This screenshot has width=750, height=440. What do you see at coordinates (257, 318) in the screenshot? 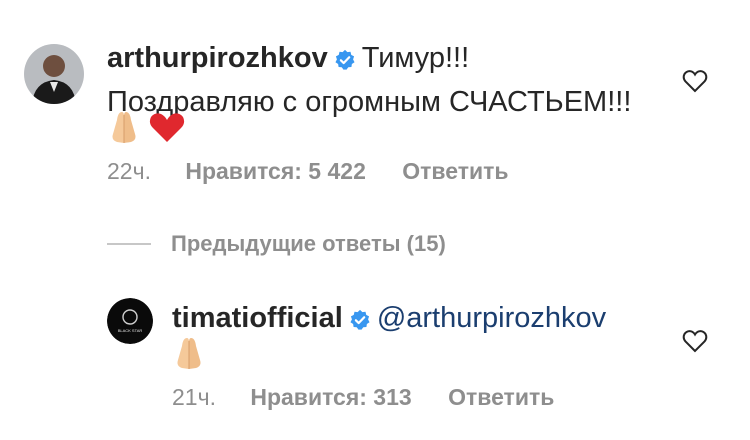
I see `reply-username: timatiofficial` at bounding box center [257, 318].